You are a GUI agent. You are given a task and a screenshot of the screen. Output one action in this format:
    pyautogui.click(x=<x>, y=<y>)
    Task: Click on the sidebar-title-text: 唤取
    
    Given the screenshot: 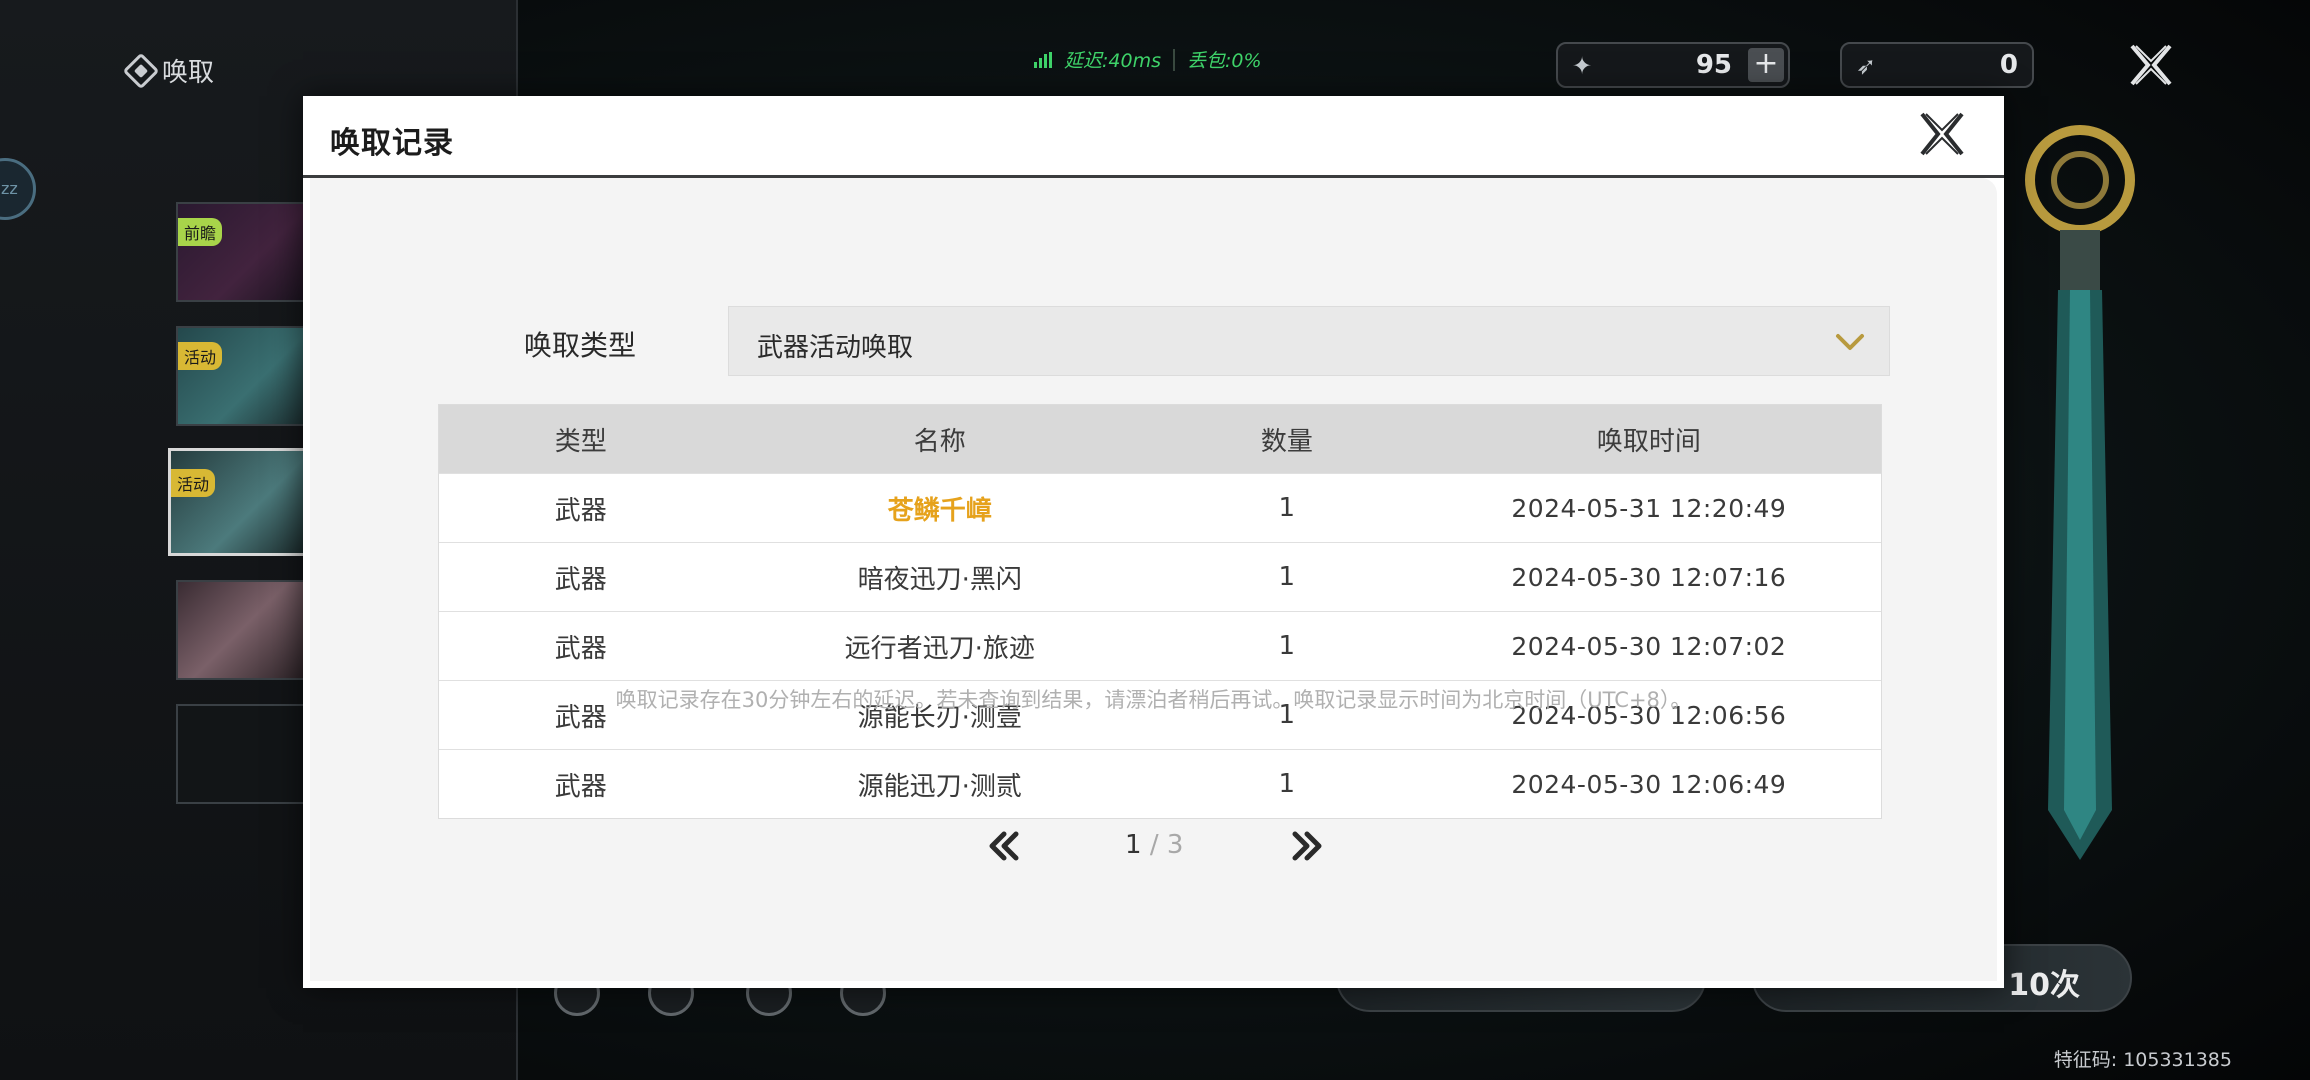 What is the action you would take?
    pyautogui.click(x=188, y=73)
    